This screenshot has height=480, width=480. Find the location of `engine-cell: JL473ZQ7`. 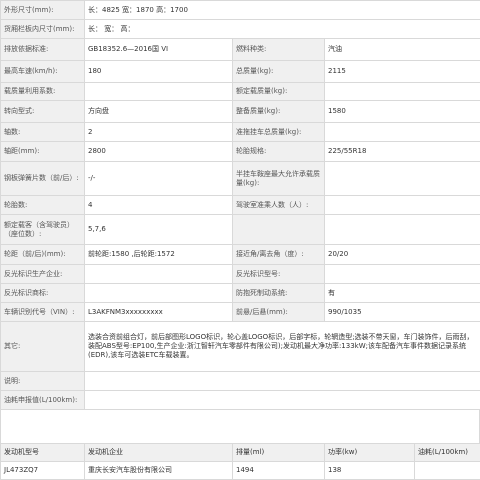

engine-cell: JL473ZQ7 is located at coordinates (43, 471).